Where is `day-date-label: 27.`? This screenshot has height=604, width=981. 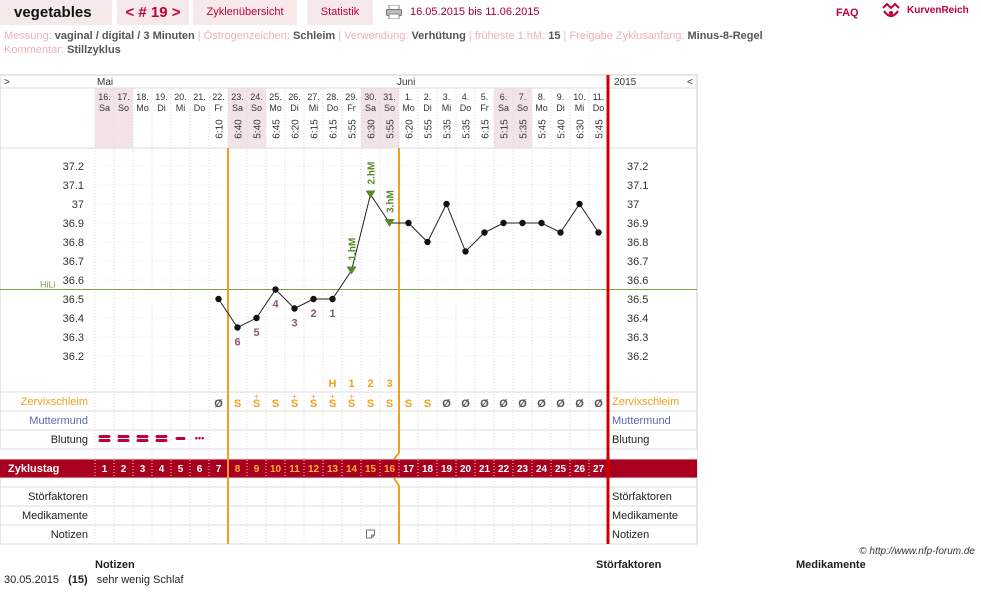
day-date-label: 27. is located at coordinates (313, 97).